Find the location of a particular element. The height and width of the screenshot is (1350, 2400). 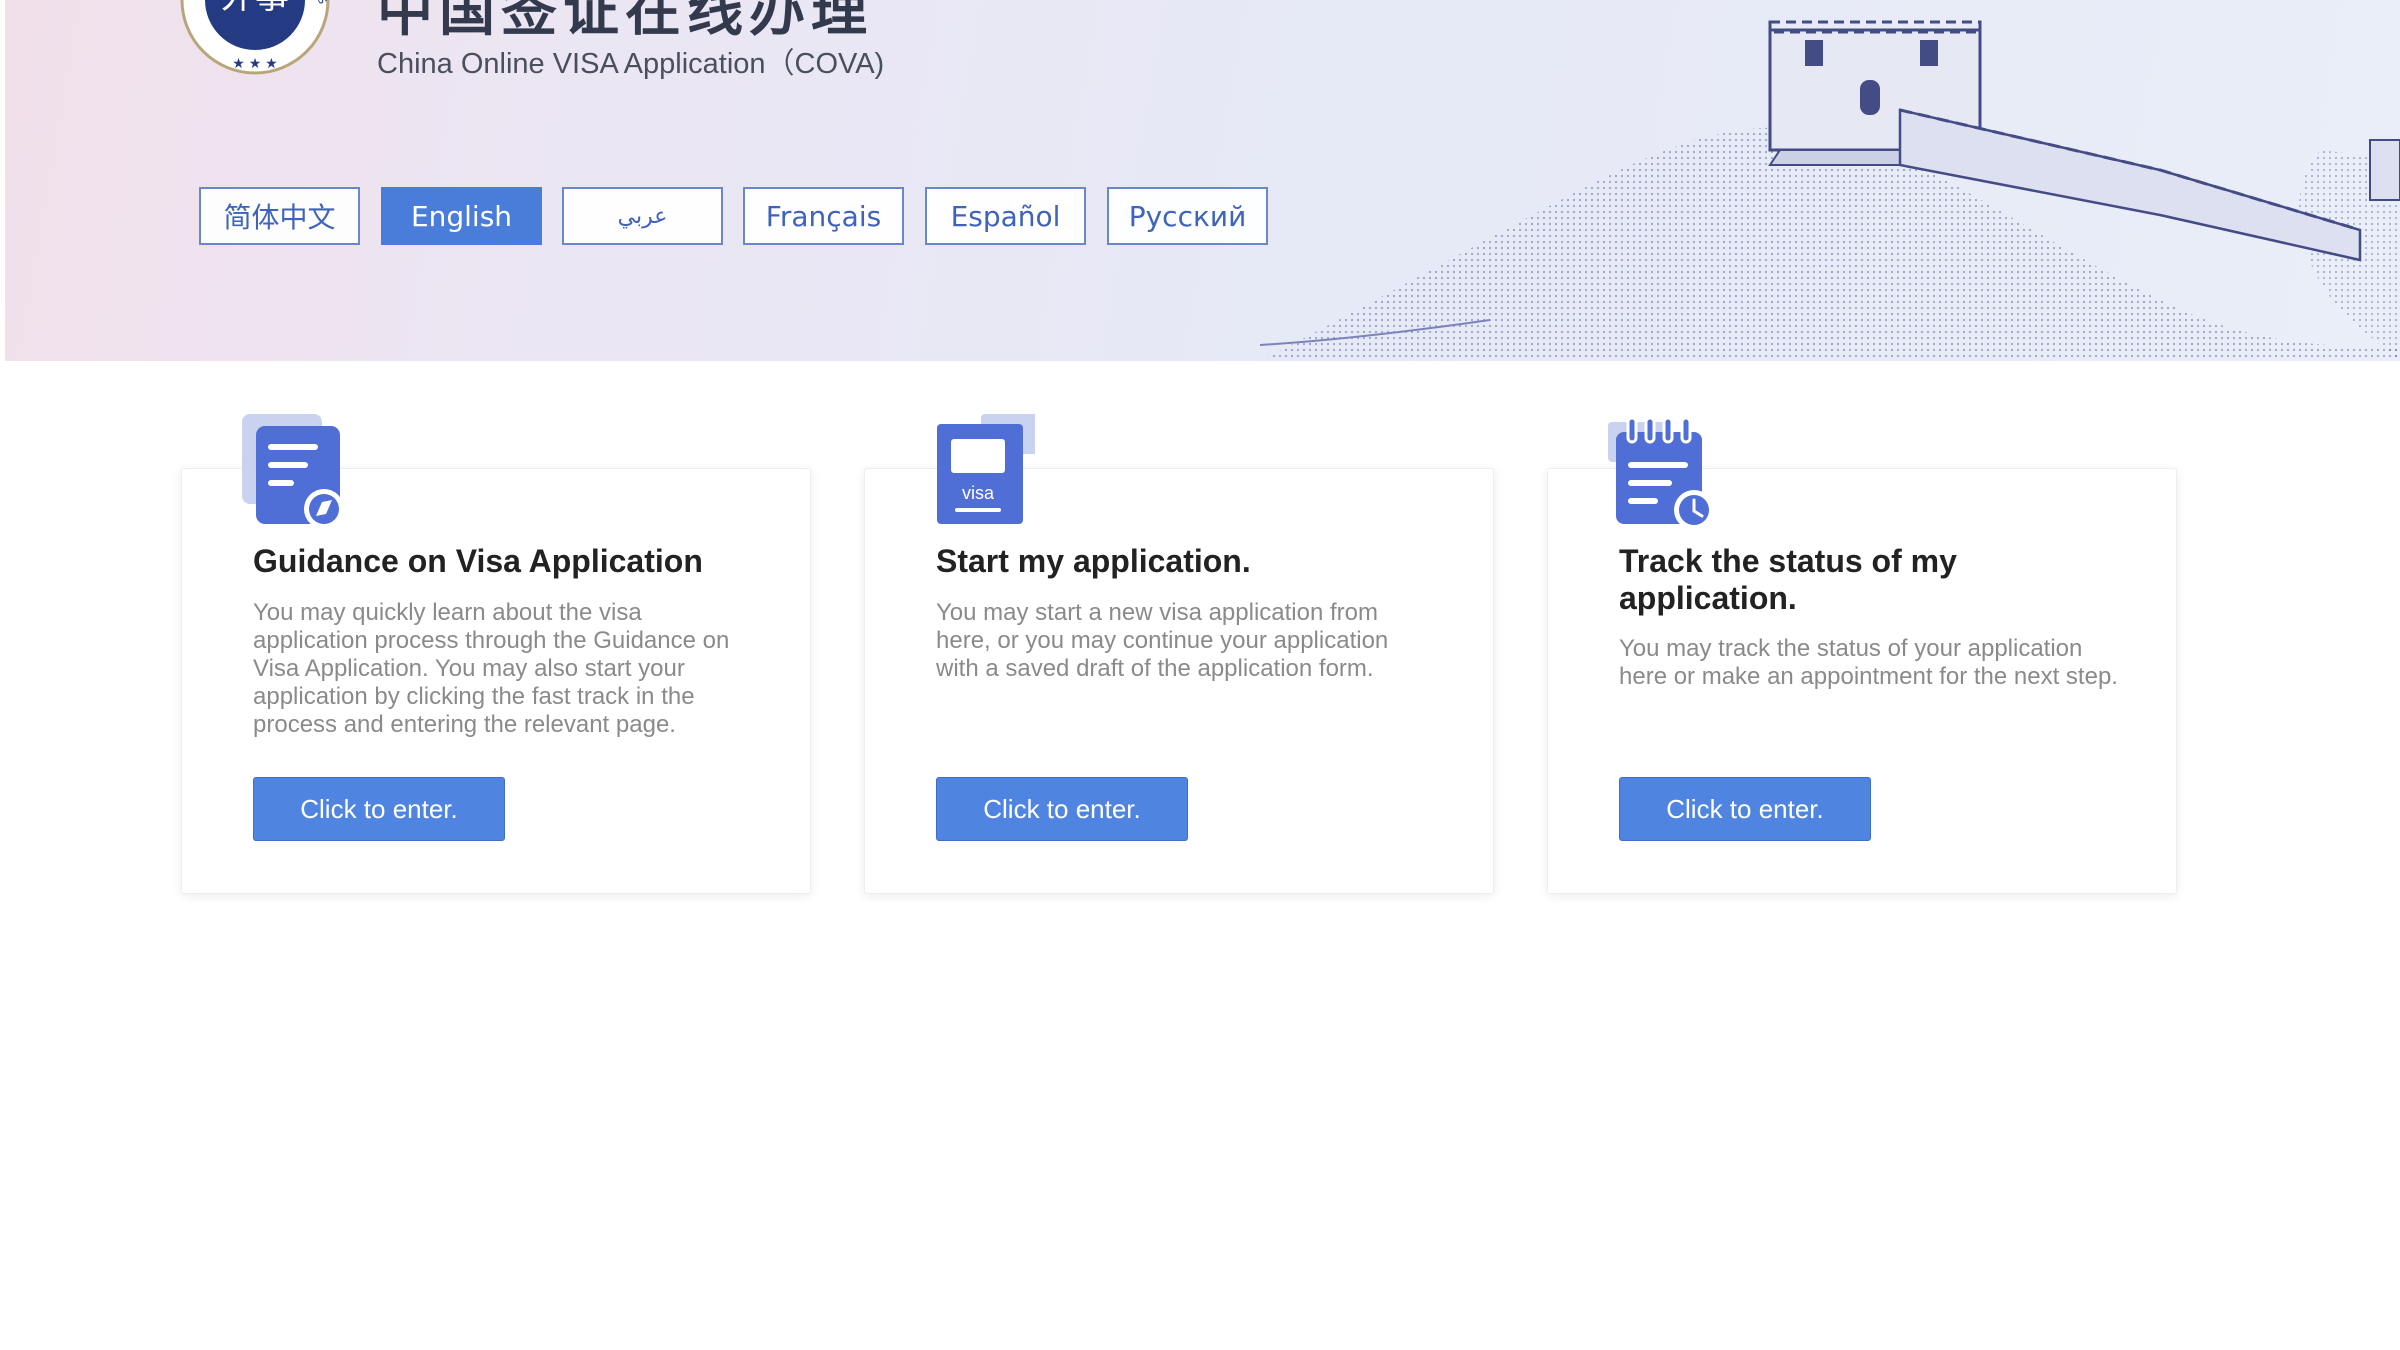

language-button-french: Français is located at coordinates (823, 216).